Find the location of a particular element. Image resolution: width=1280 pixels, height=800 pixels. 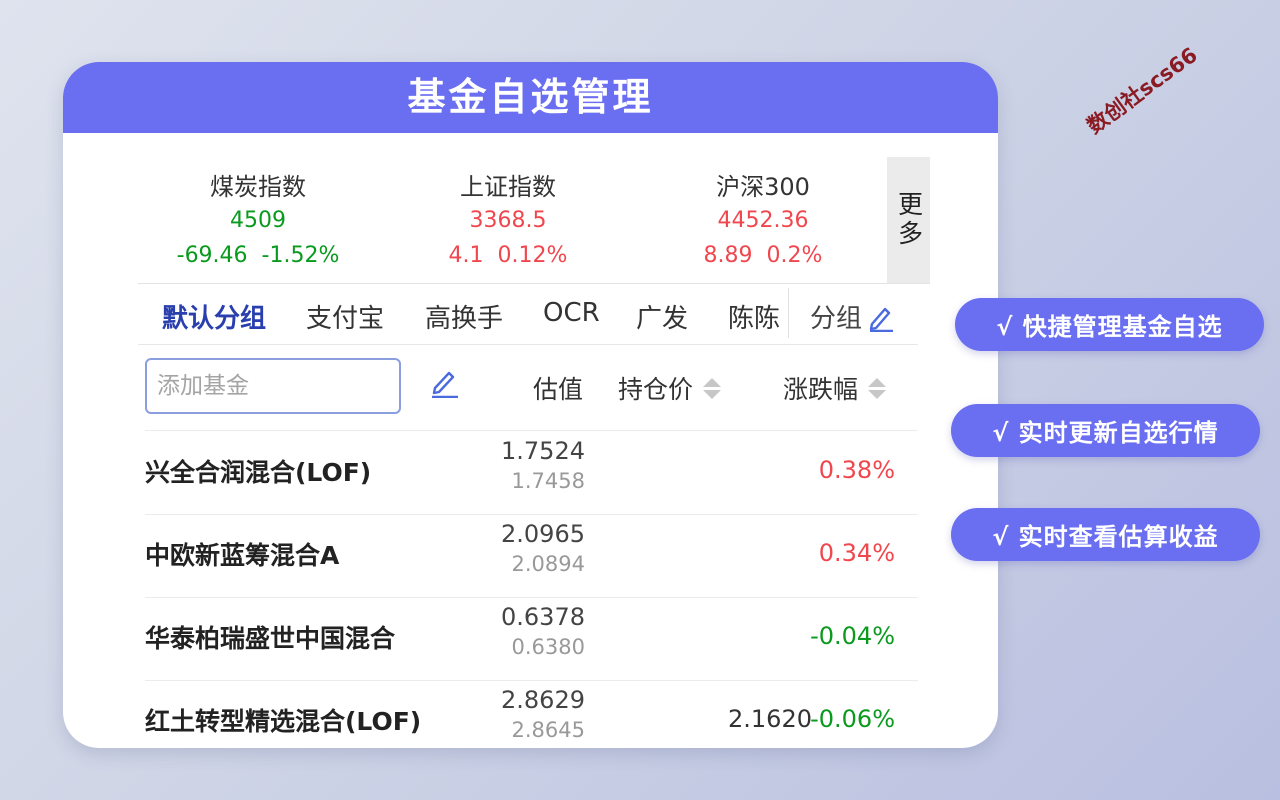

tab-divider is located at coordinates (788, 313).